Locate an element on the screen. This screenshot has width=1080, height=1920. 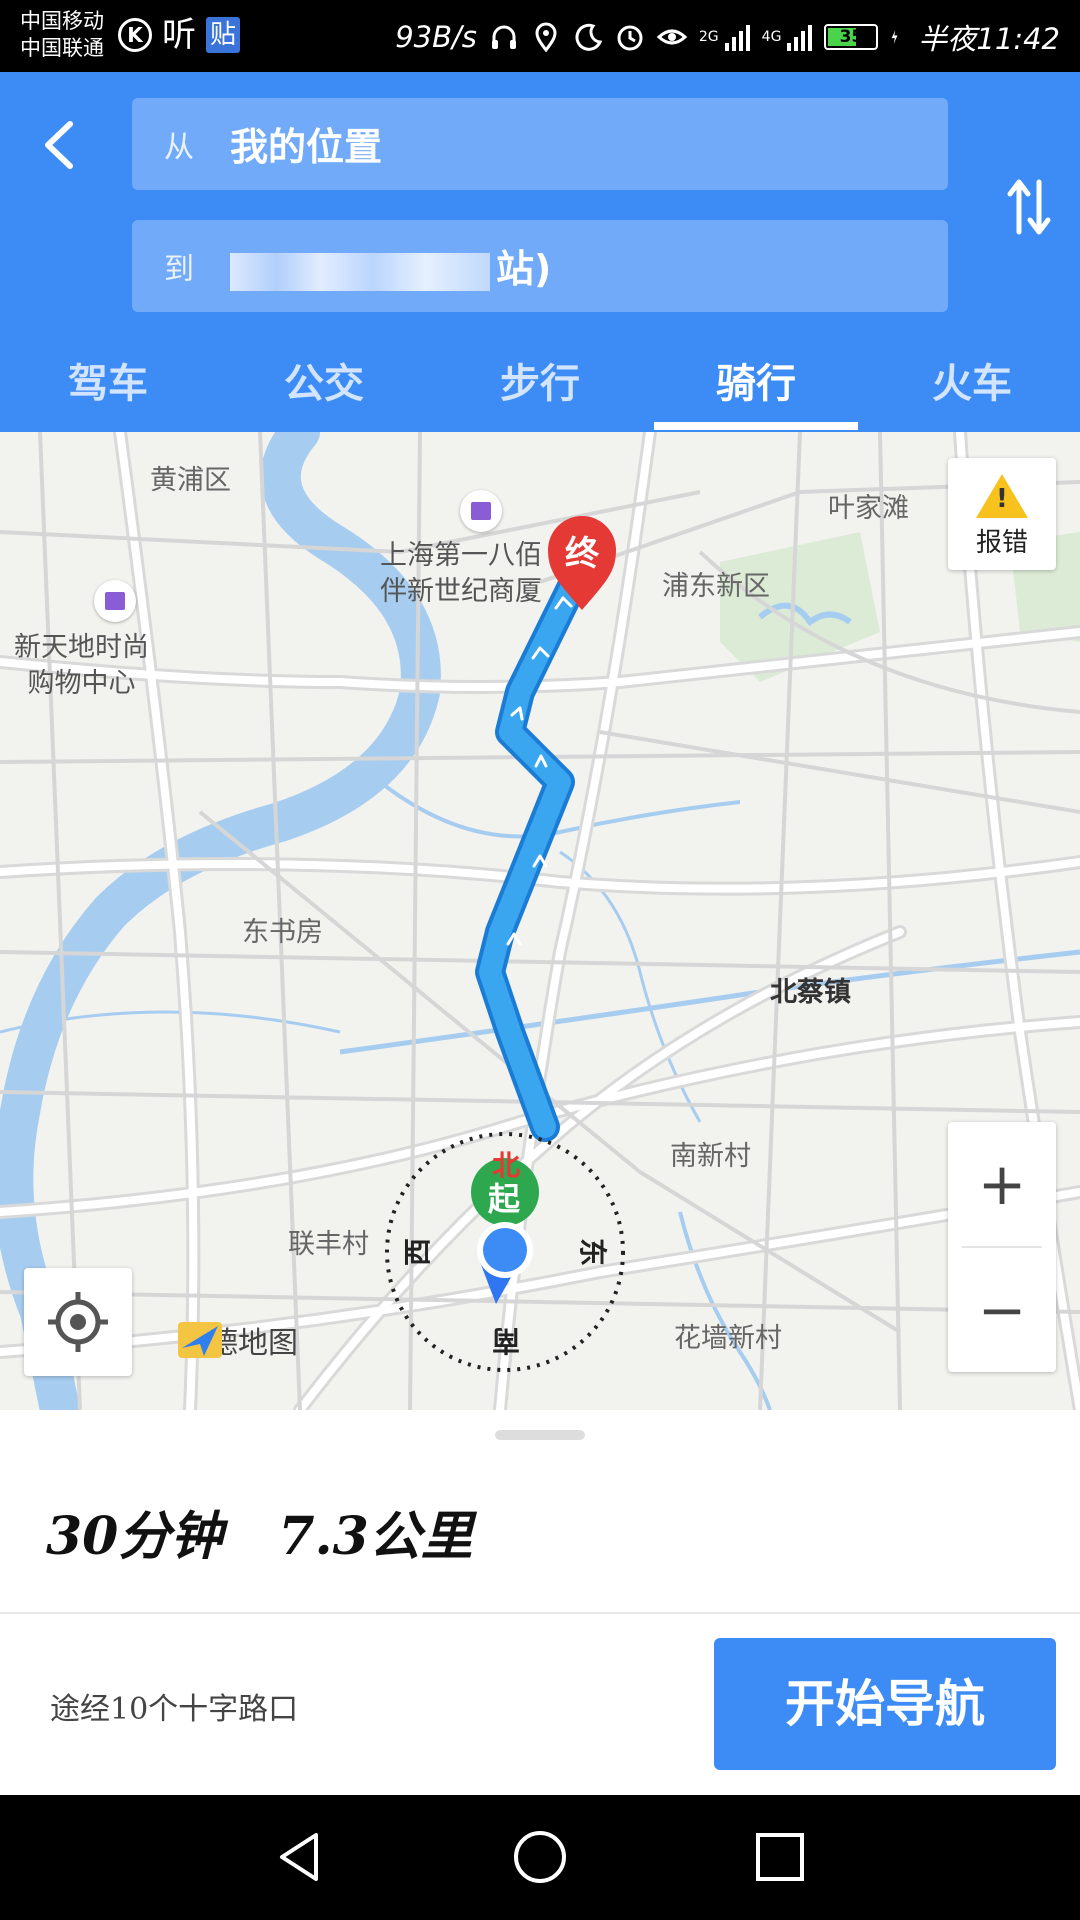
network-4g-label: 4G is located at coordinates (771, 37).